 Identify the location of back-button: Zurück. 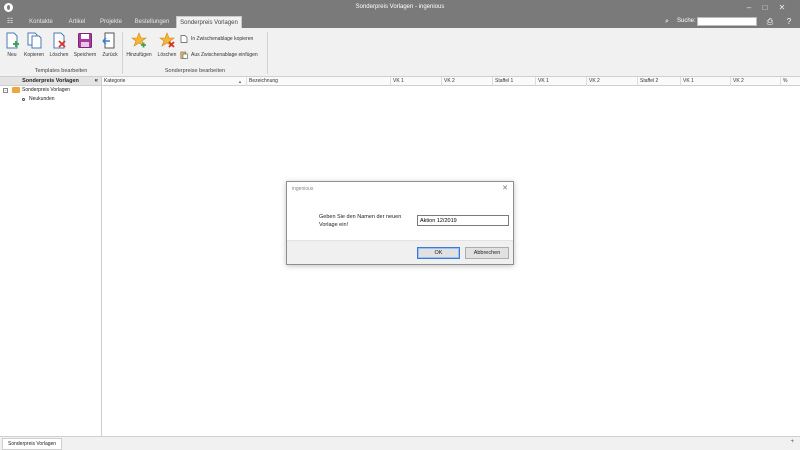
(110, 47).